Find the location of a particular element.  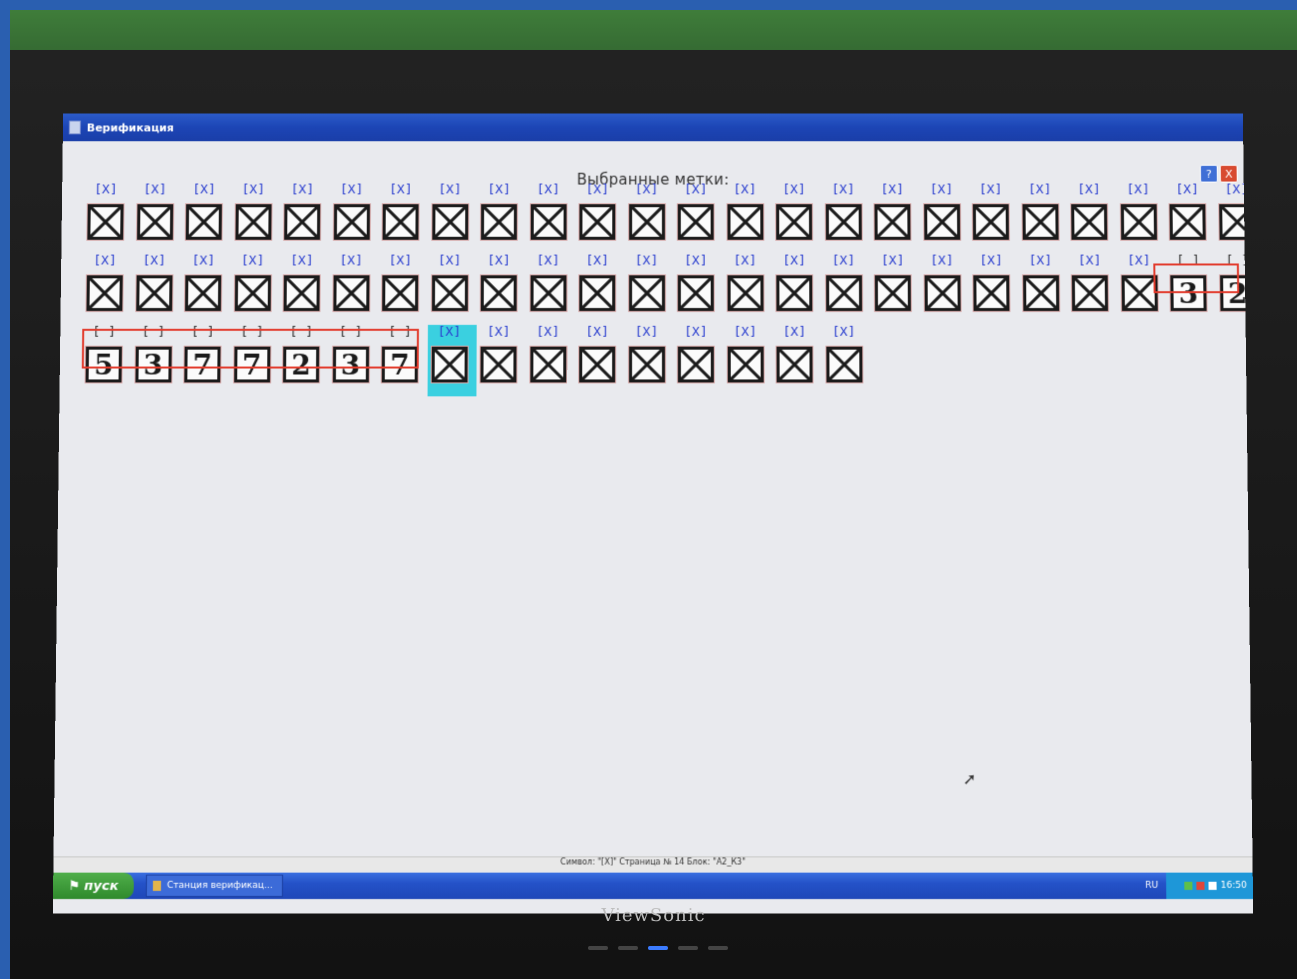

handwritten-digit-box: 7 is located at coordinates (202, 364).